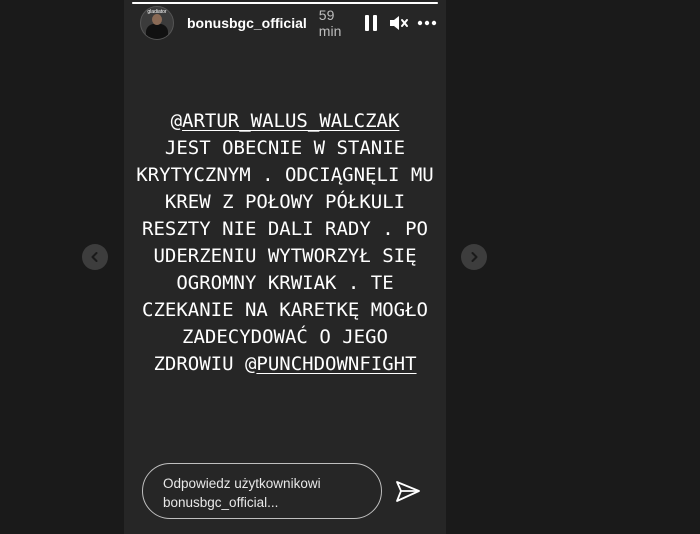  I want to click on story-text-segment: ZADECYDOWAĆ O JEGO, so click(285, 337).